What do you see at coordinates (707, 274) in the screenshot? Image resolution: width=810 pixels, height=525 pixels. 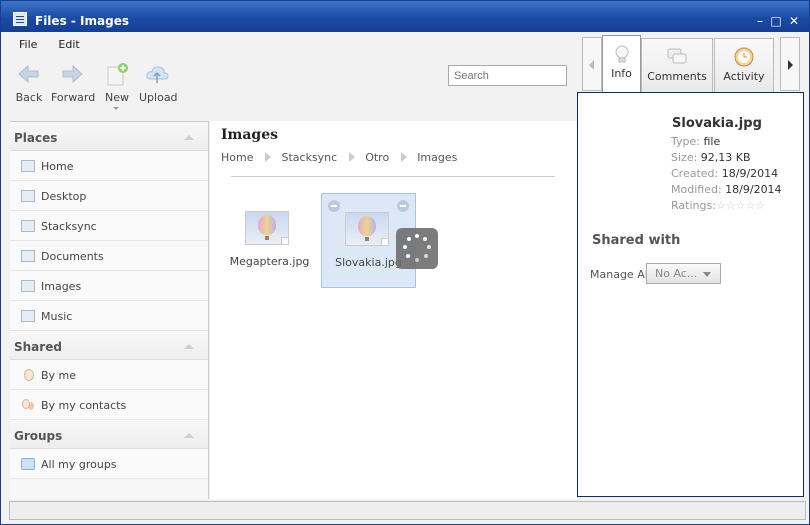 I see `chevron-down-icon` at bounding box center [707, 274].